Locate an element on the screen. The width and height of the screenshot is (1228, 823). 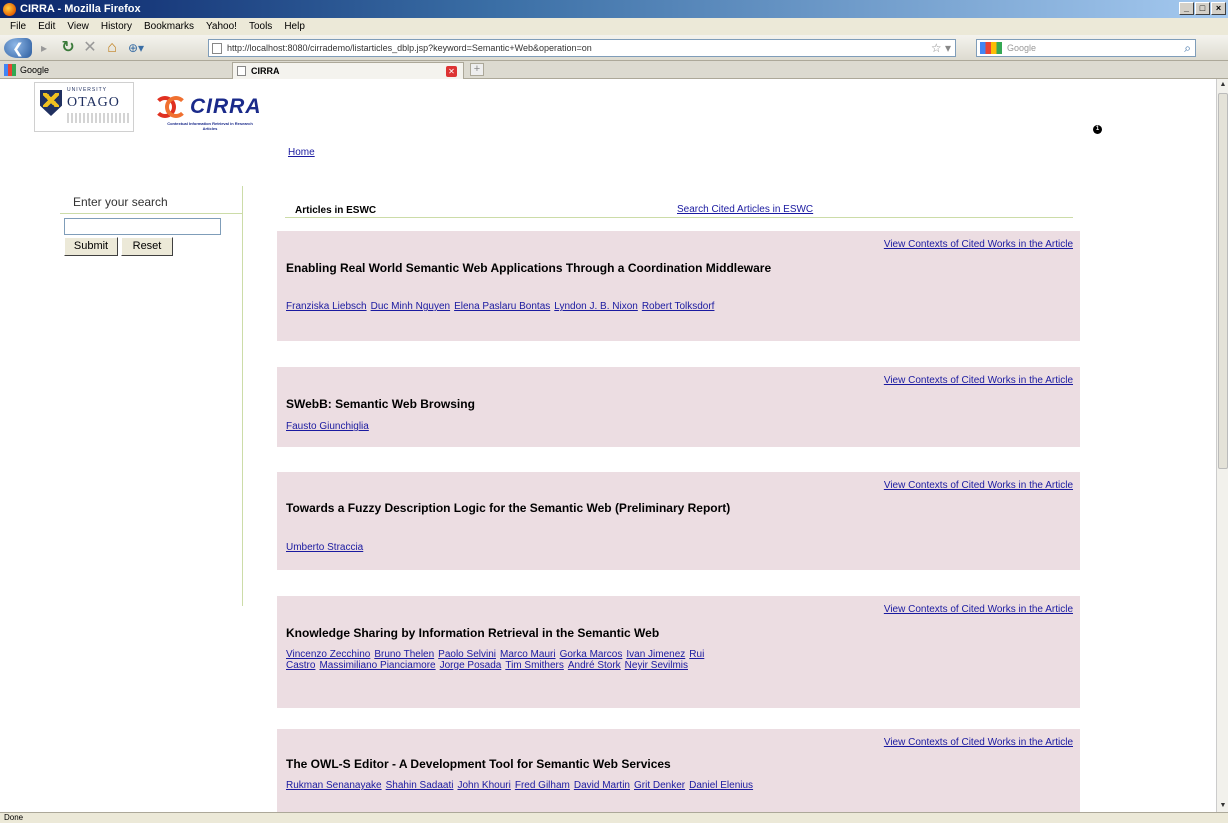
bookmark-star-icon: ☆ ▾ is located at coordinates (941, 48).